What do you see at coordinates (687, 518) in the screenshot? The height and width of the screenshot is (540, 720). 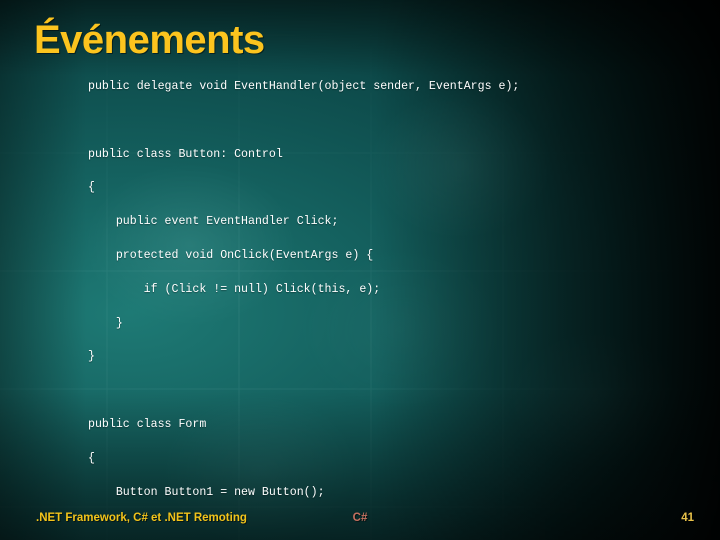 I see `footer-page-number: 41` at bounding box center [687, 518].